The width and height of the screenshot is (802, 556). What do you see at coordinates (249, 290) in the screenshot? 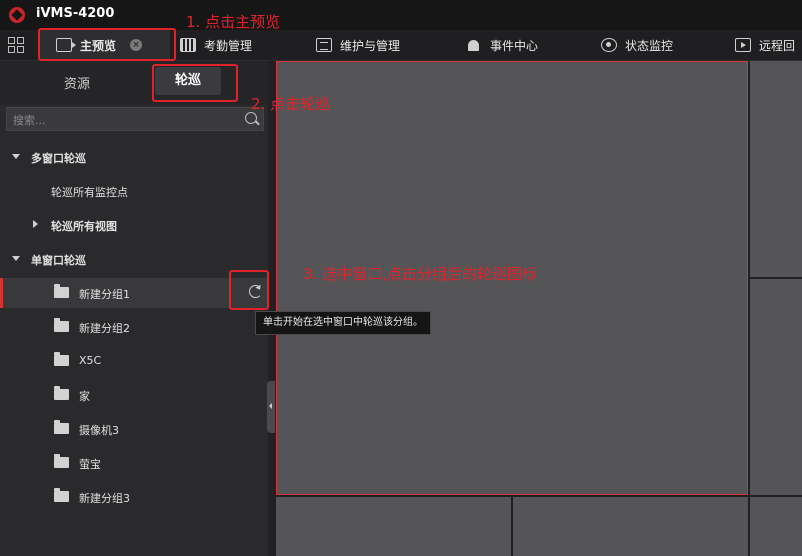
I see `annotation-box-patrol-icon` at bounding box center [249, 290].